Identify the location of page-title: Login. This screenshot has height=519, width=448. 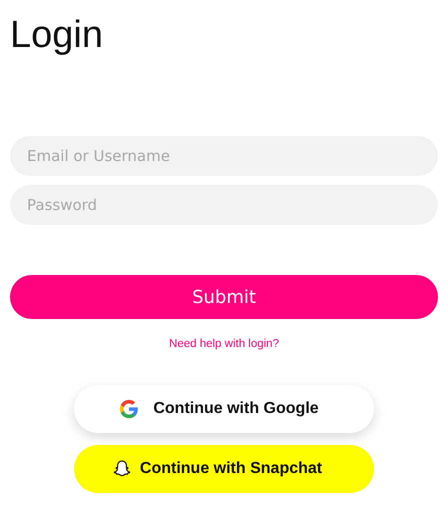
(57, 35).